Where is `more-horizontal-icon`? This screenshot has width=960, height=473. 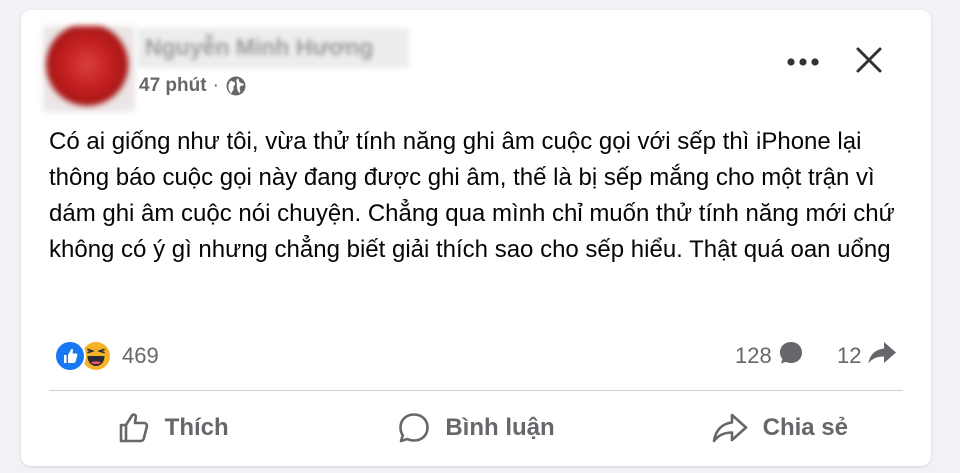
more-horizontal-icon is located at coordinates (803, 63).